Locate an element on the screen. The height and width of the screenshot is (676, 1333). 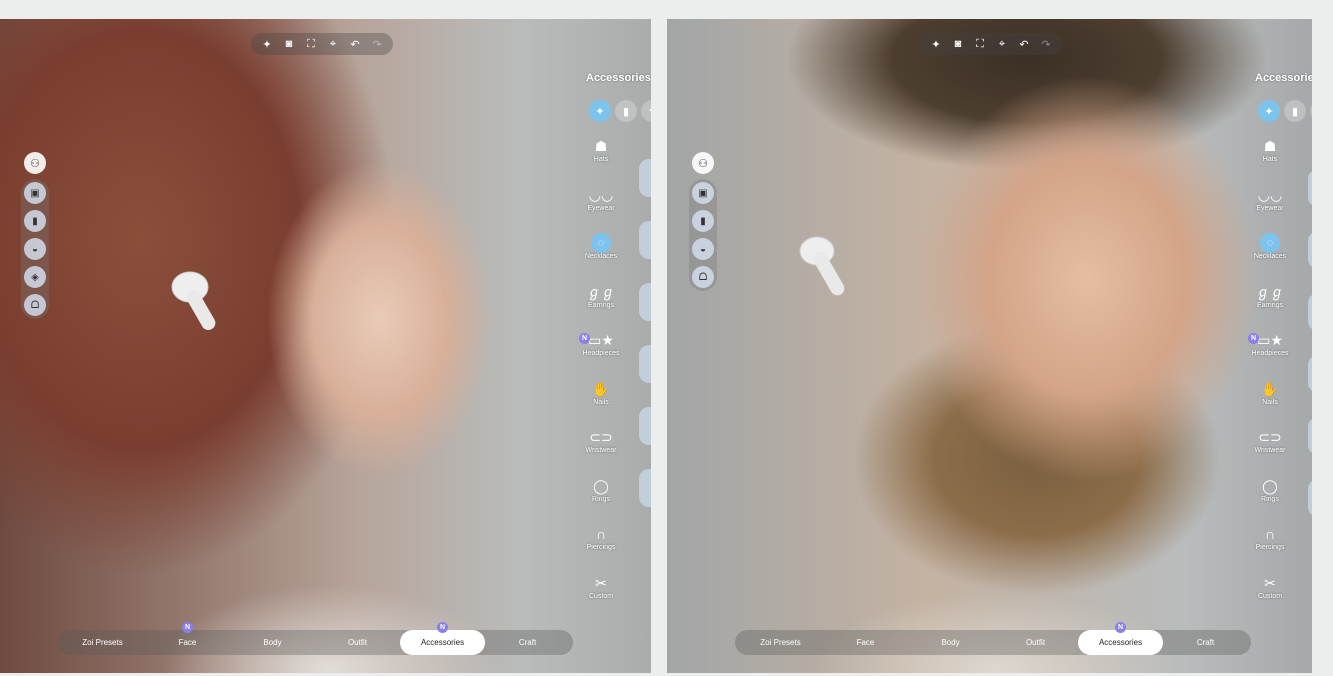
category-label: Earrings is located at coordinates (601, 305).